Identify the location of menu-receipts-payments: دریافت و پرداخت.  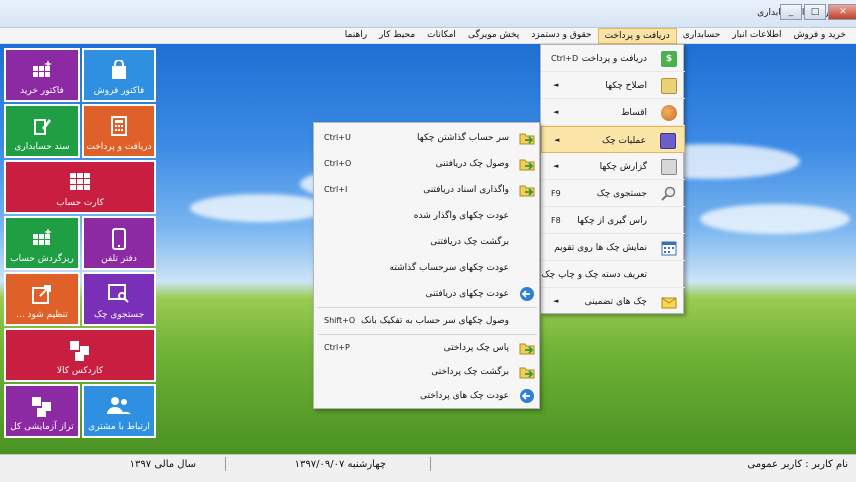
(637, 36).